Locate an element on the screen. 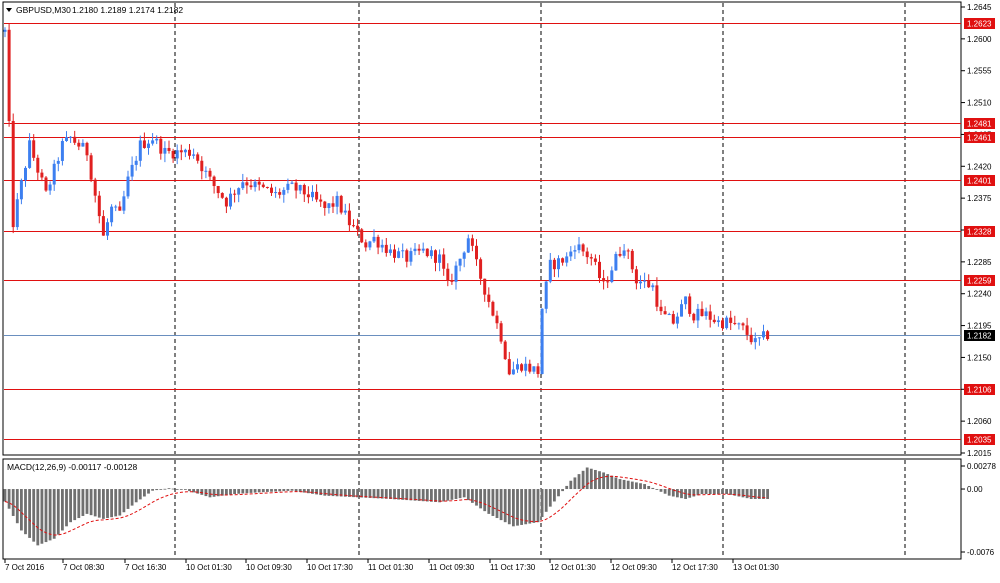 The width and height of the screenshot is (1000, 583). level-tag-label: 1.2106 is located at coordinates (979, 390).